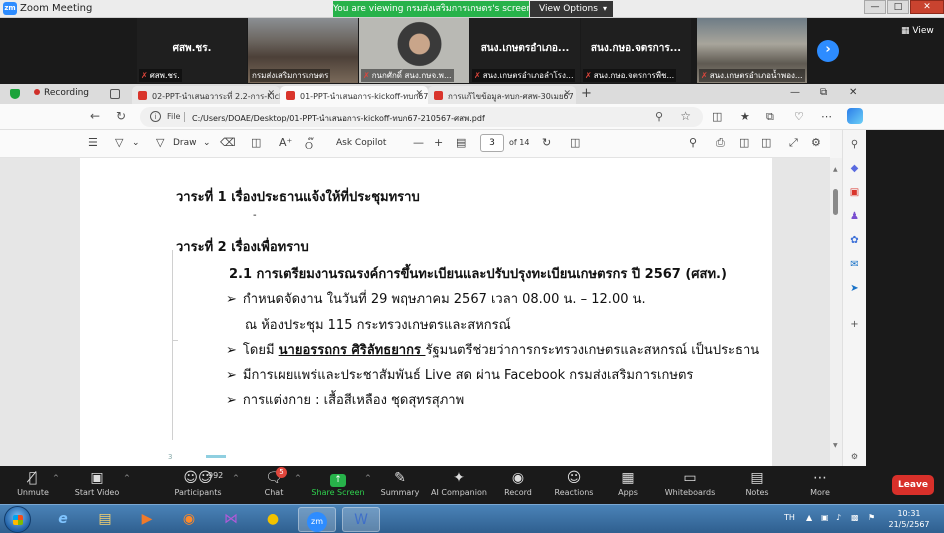 The image size is (944, 533). I want to click on read-aloud-icon: A⁺, so click(285, 142).